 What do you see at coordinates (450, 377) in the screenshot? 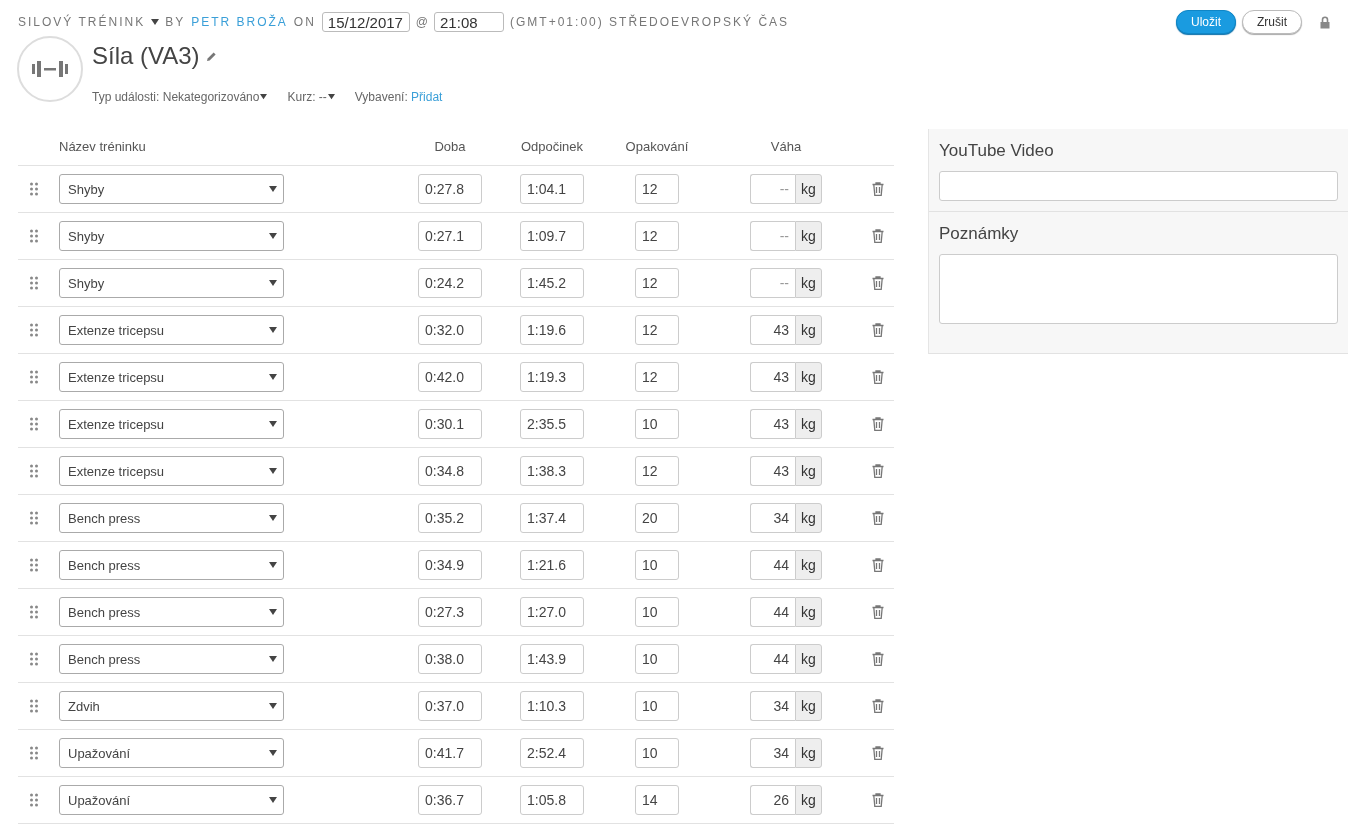
I see `duration-field: 0:42.0` at bounding box center [450, 377].